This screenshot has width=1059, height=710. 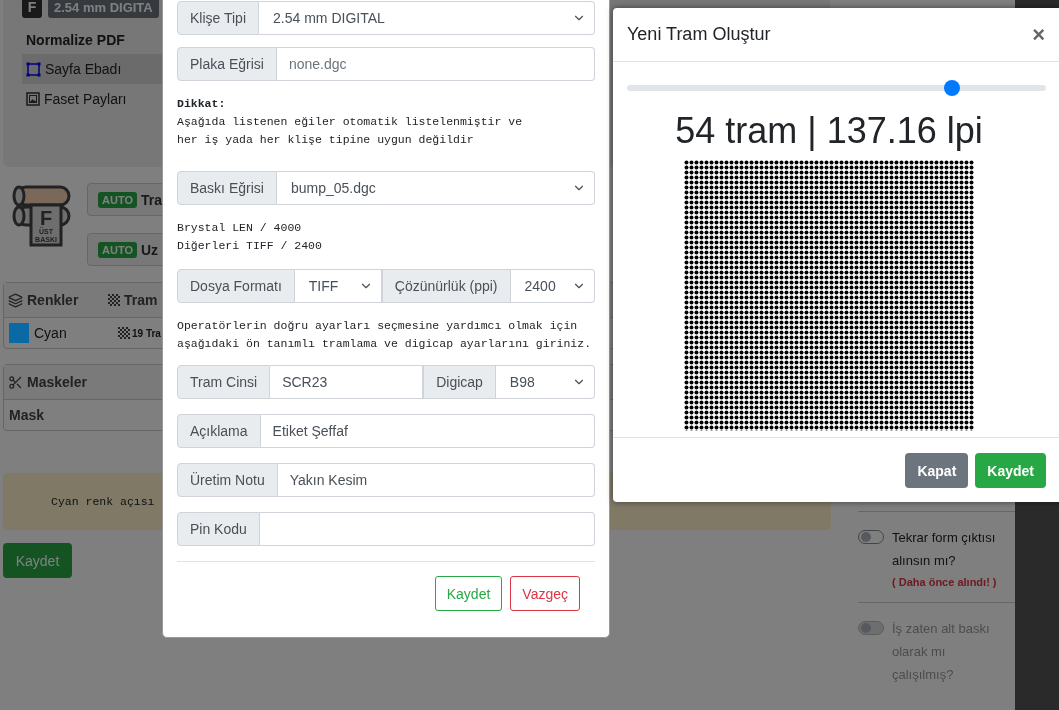 What do you see at coordinates (250, 237) in the screenshot?
I see `format-note: Brystal LEN / 4000 Diğerleri TIFF / 2400` at bounding box center [250, 237].